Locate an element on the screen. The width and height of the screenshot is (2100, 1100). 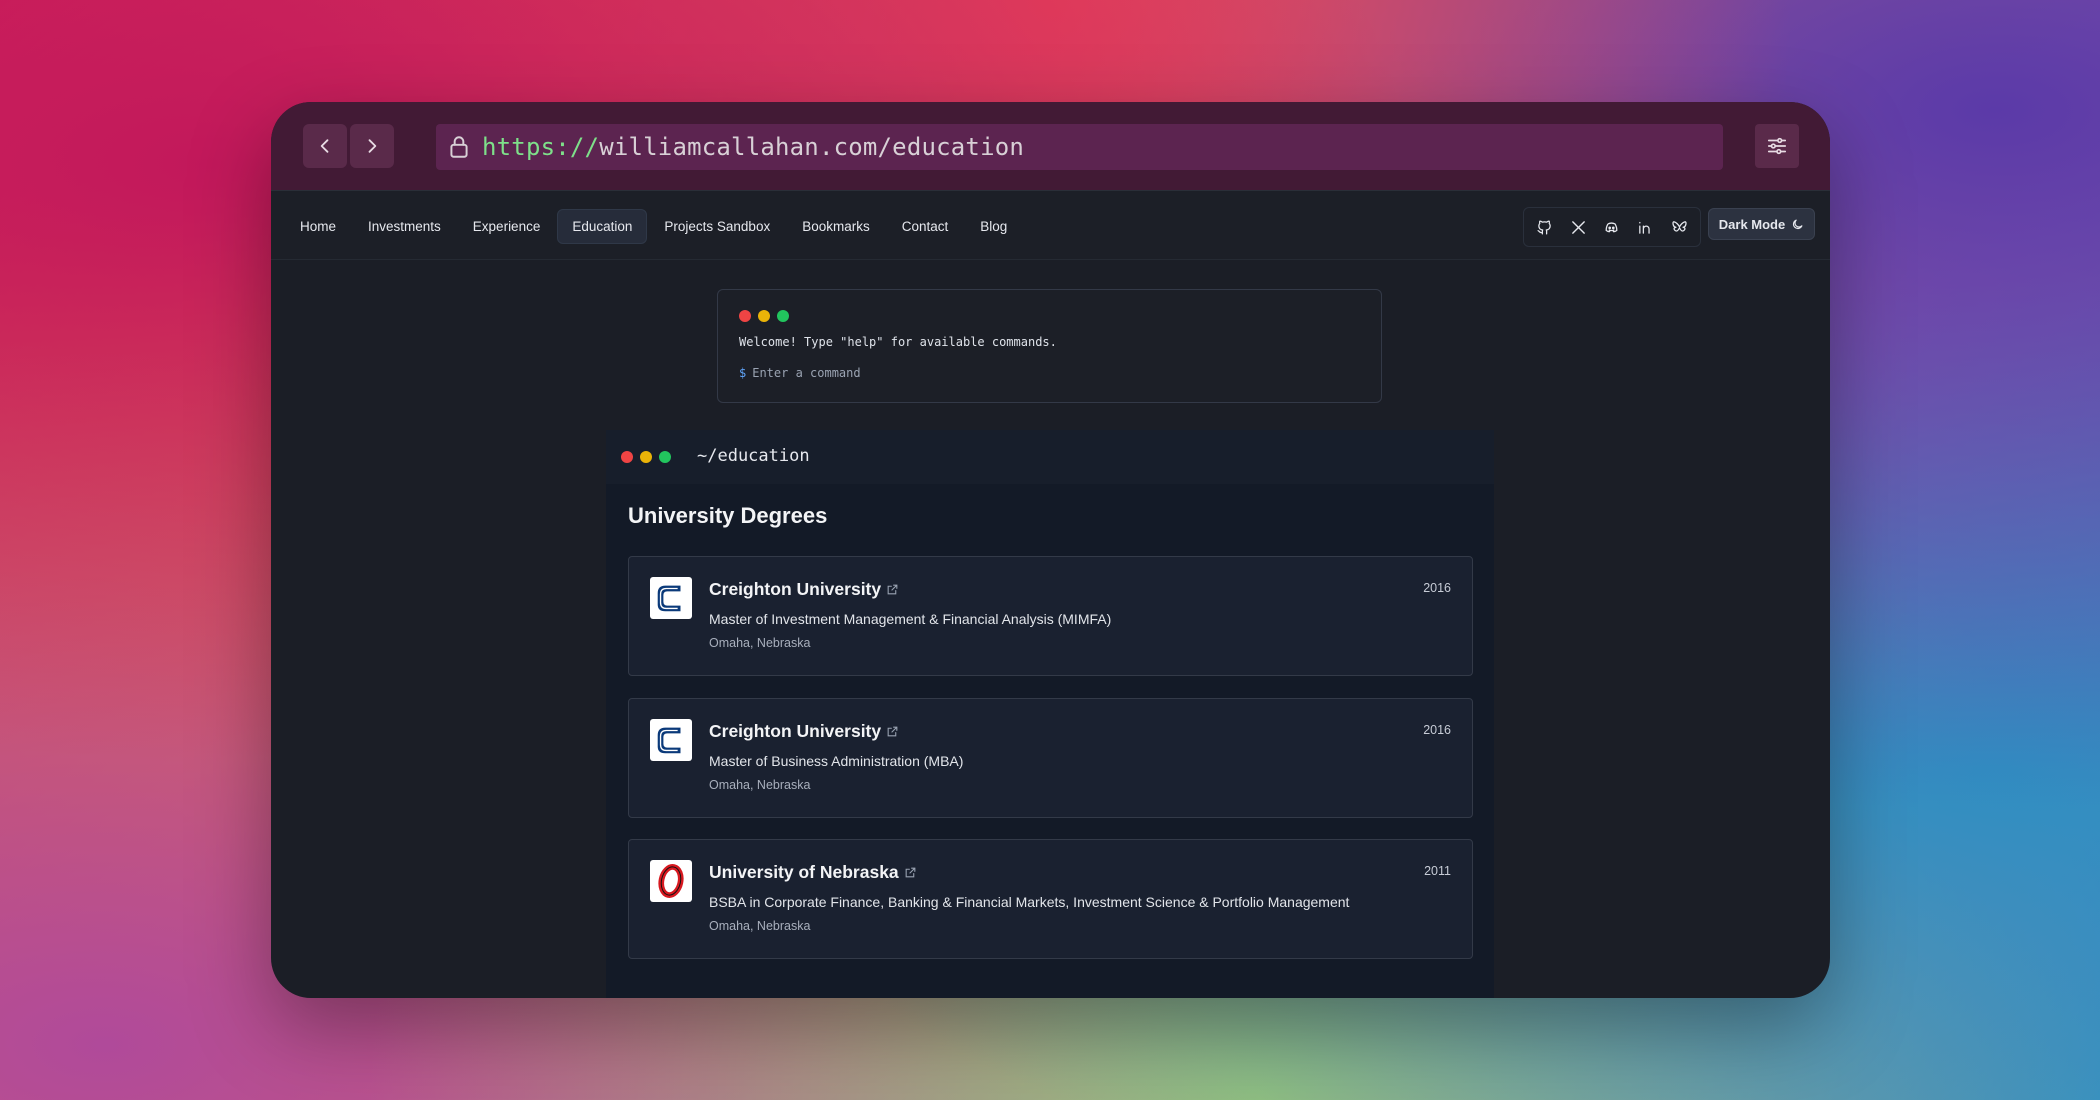
url-scheme: https:// is located at coordinates (541, 147).